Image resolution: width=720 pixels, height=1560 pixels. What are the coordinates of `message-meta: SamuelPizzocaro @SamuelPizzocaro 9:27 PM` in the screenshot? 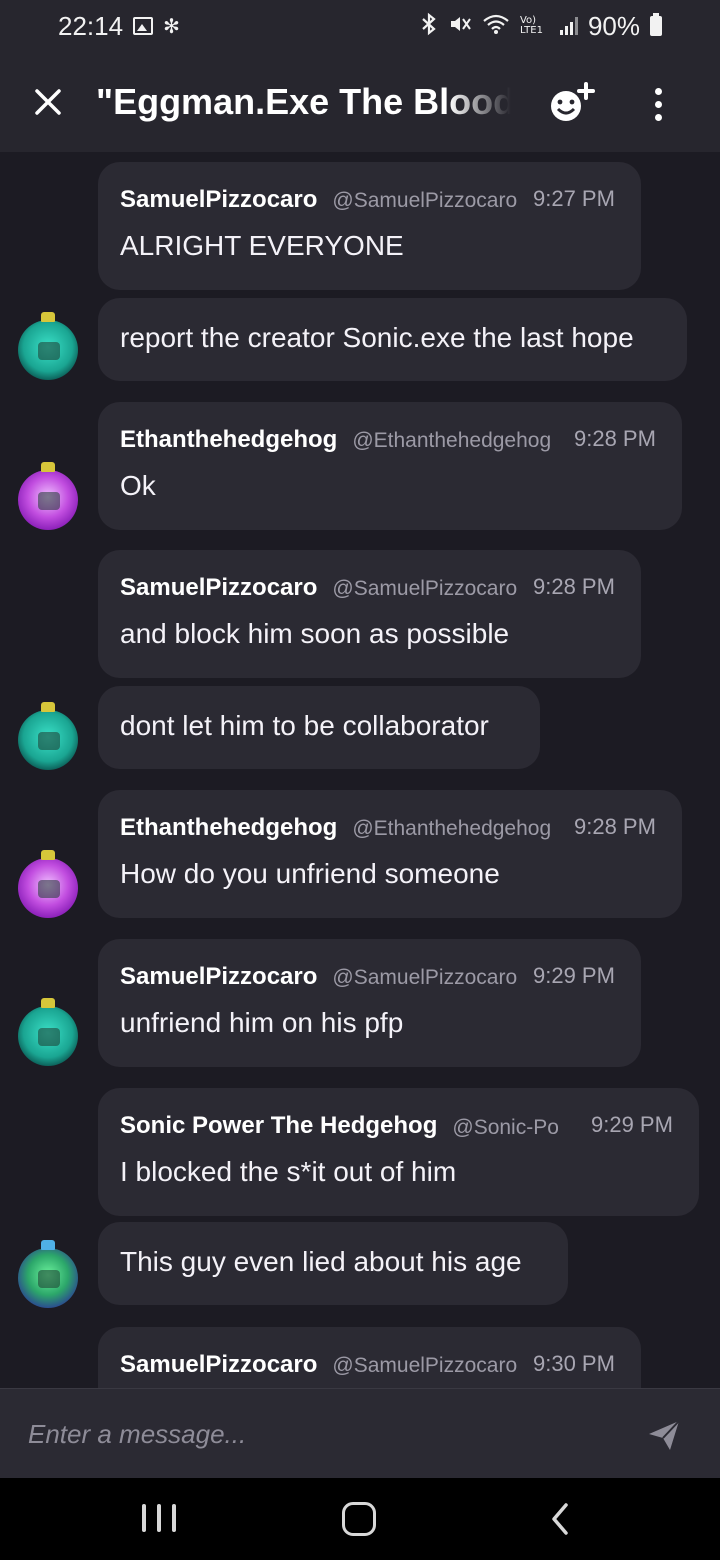 It's located at (367, 200).